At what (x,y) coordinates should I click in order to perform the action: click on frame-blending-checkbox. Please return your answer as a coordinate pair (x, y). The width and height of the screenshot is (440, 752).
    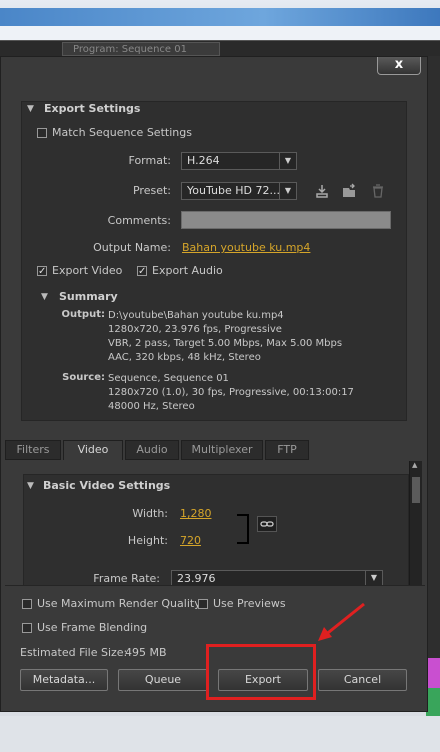
    Looking at the image, I should click on (27, 628).